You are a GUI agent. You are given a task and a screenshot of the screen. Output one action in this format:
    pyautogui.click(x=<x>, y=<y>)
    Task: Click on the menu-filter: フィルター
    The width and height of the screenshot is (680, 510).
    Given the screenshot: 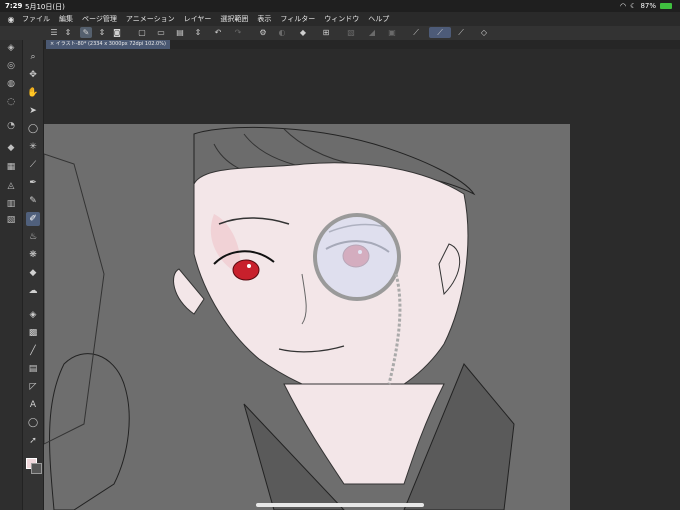 What is the action you would take?
    pyautogui.click(x=297, y=19)
    